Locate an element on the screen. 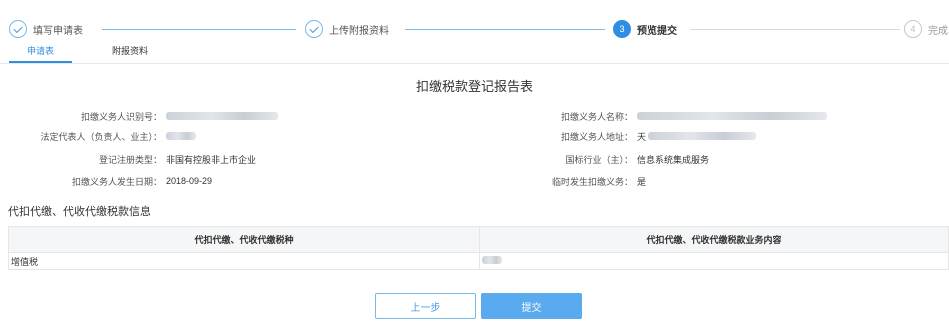  column-header: 代扣代缴、代收代缴税种 is located at coordinates (244, 239).